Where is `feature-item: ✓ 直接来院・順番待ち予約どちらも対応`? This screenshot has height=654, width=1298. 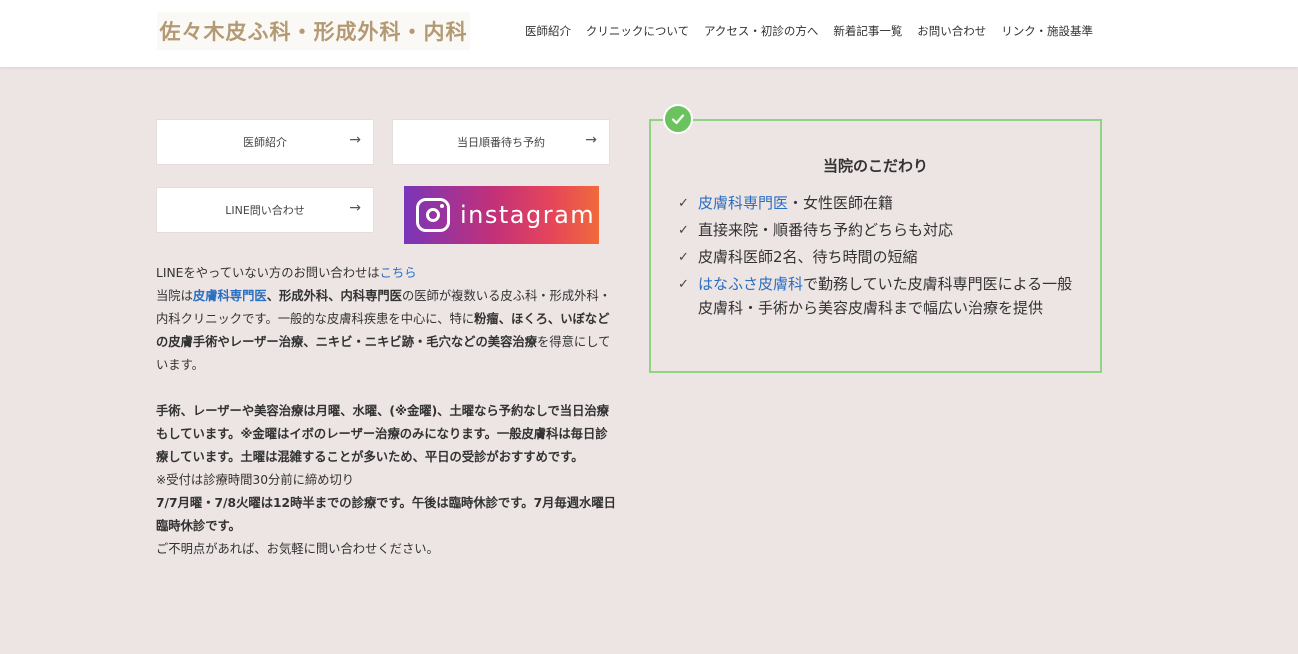 feature-item: ✓ 直接来院・順番待ち予約どちらも対応 is located at coordinates (878, 230).